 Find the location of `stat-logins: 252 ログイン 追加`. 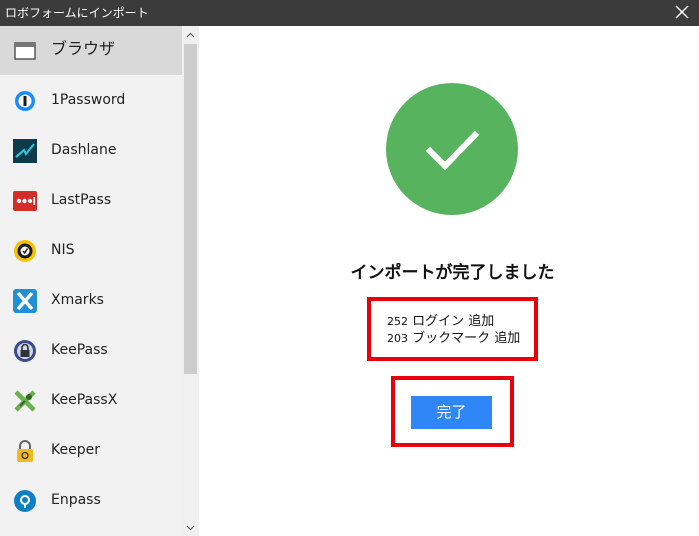

stat-logins: 252 ログイン 追加 is located at coordinates (453, 321).